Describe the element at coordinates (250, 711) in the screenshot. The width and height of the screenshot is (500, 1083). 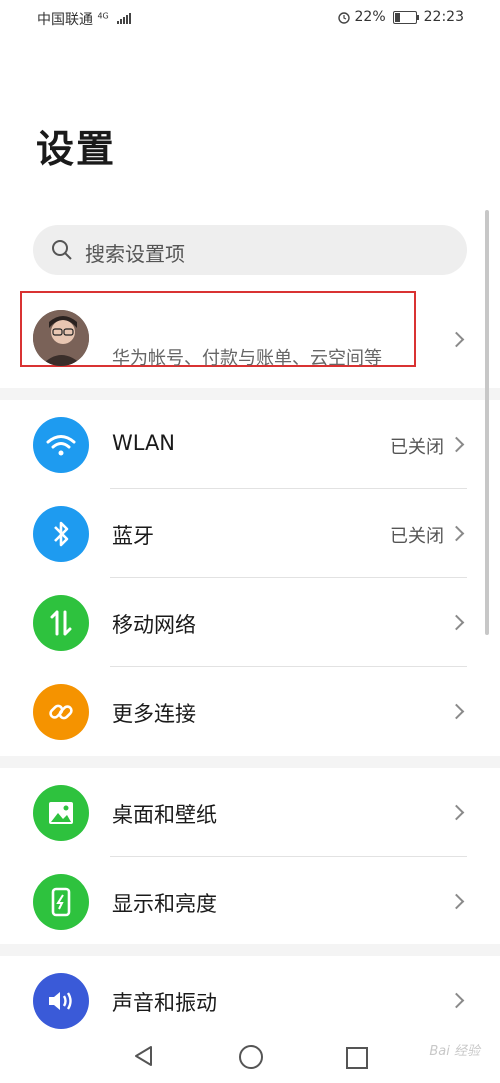
I see `settings-item-more-connections: 更多连接` at that location.